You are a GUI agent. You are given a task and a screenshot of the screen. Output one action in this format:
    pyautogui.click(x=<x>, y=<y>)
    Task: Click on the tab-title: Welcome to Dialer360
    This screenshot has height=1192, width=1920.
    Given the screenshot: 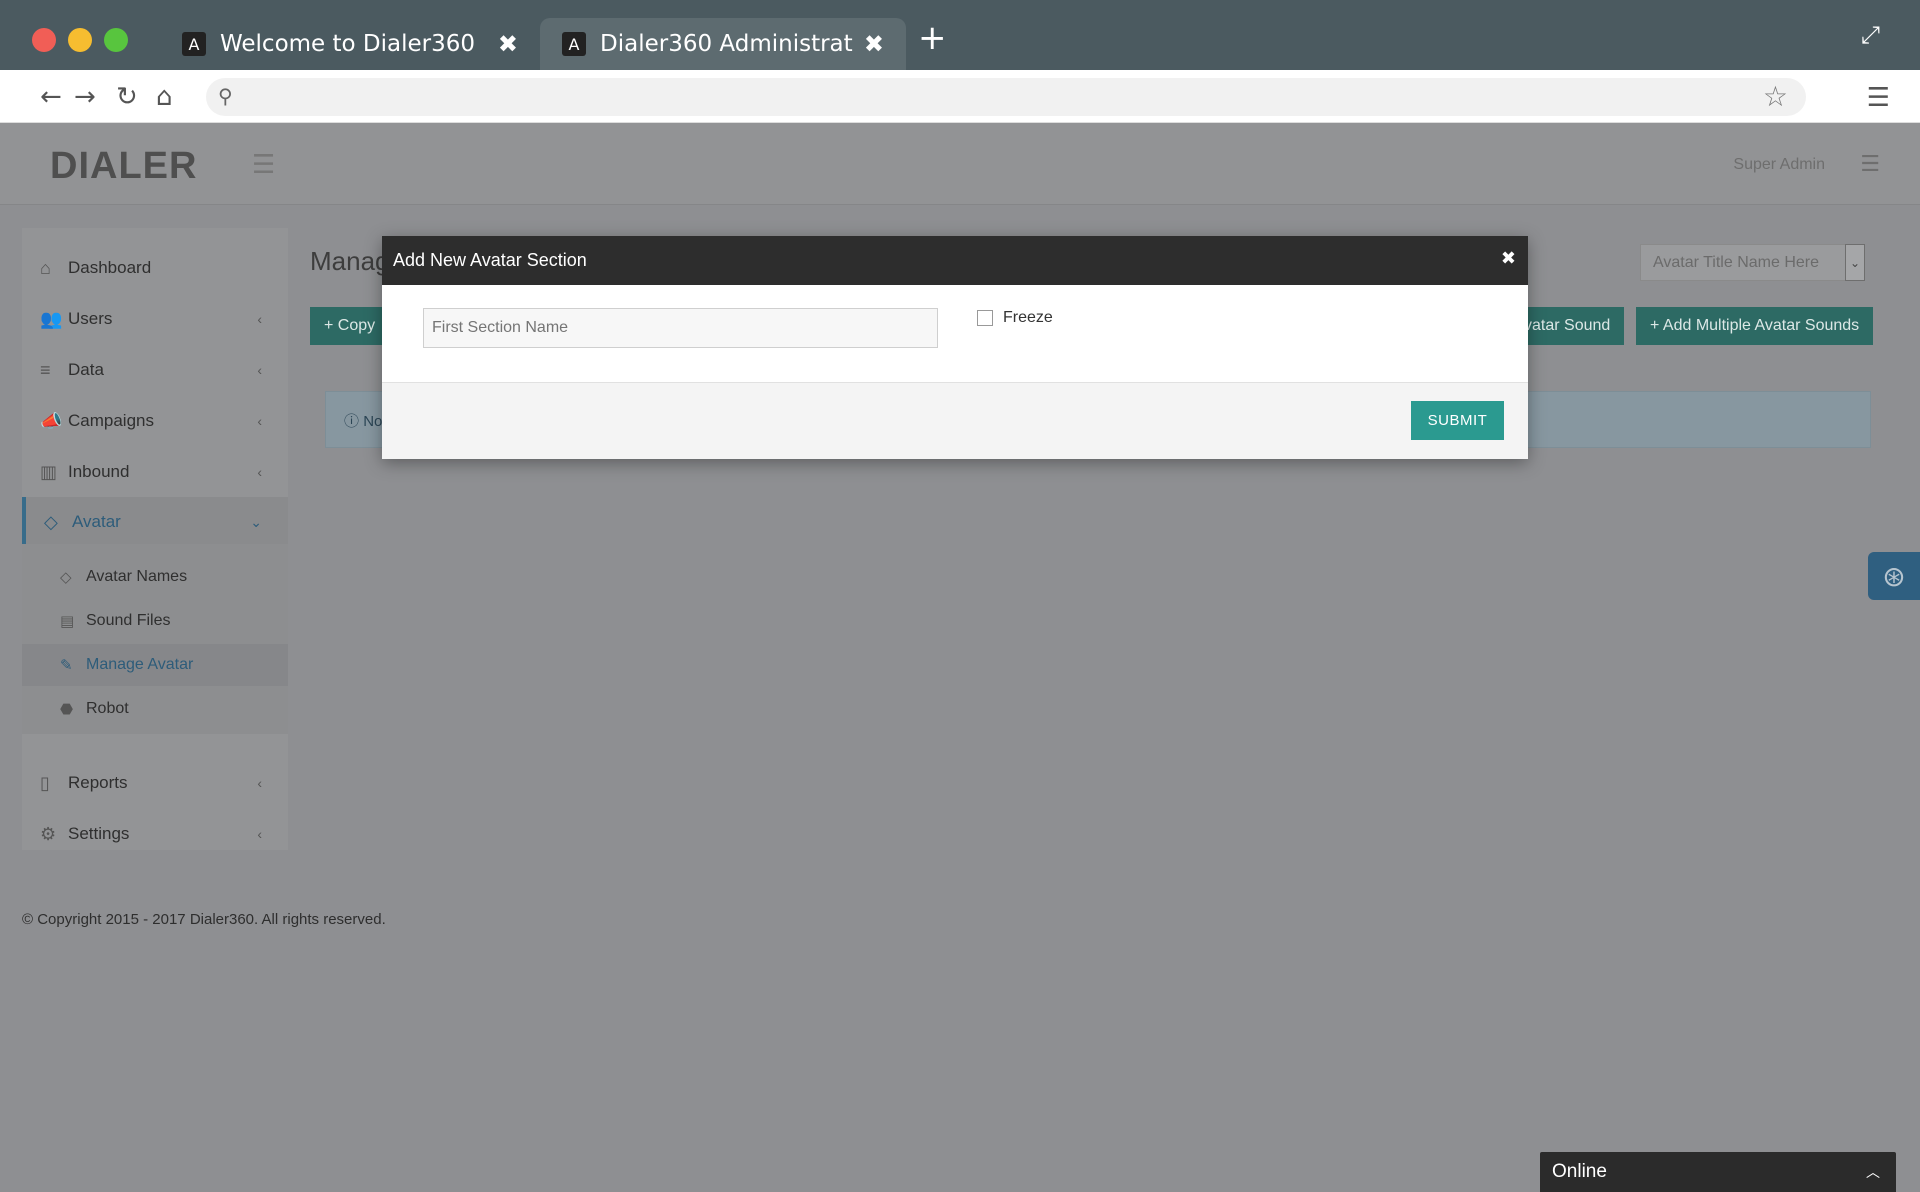 What is the action you would take?
    pyautogui.click(x=348, y=44)
    